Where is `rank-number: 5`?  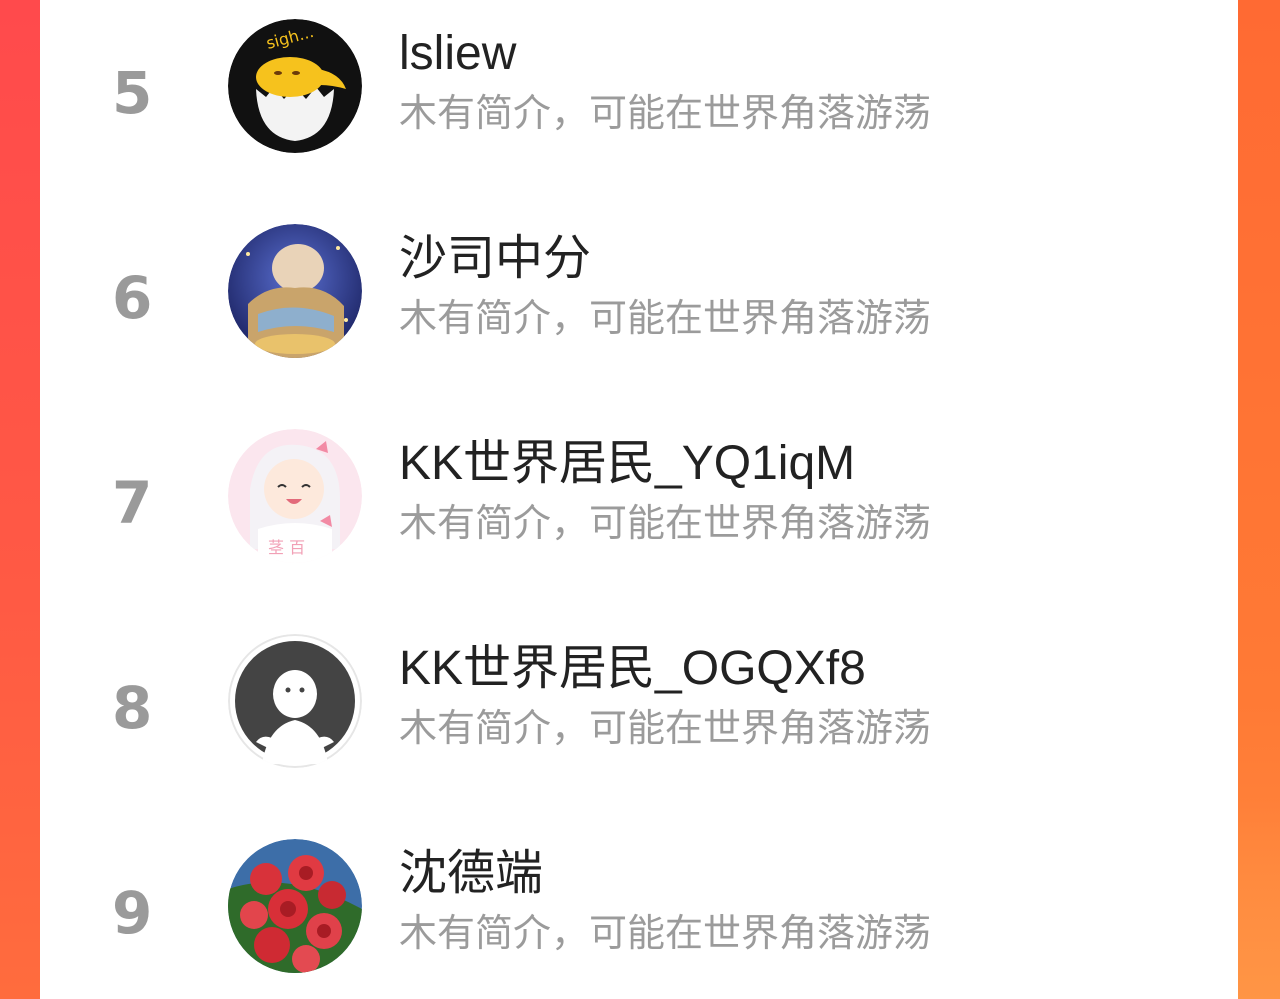
rank-number: 5 is located at coordinates (132, 93).